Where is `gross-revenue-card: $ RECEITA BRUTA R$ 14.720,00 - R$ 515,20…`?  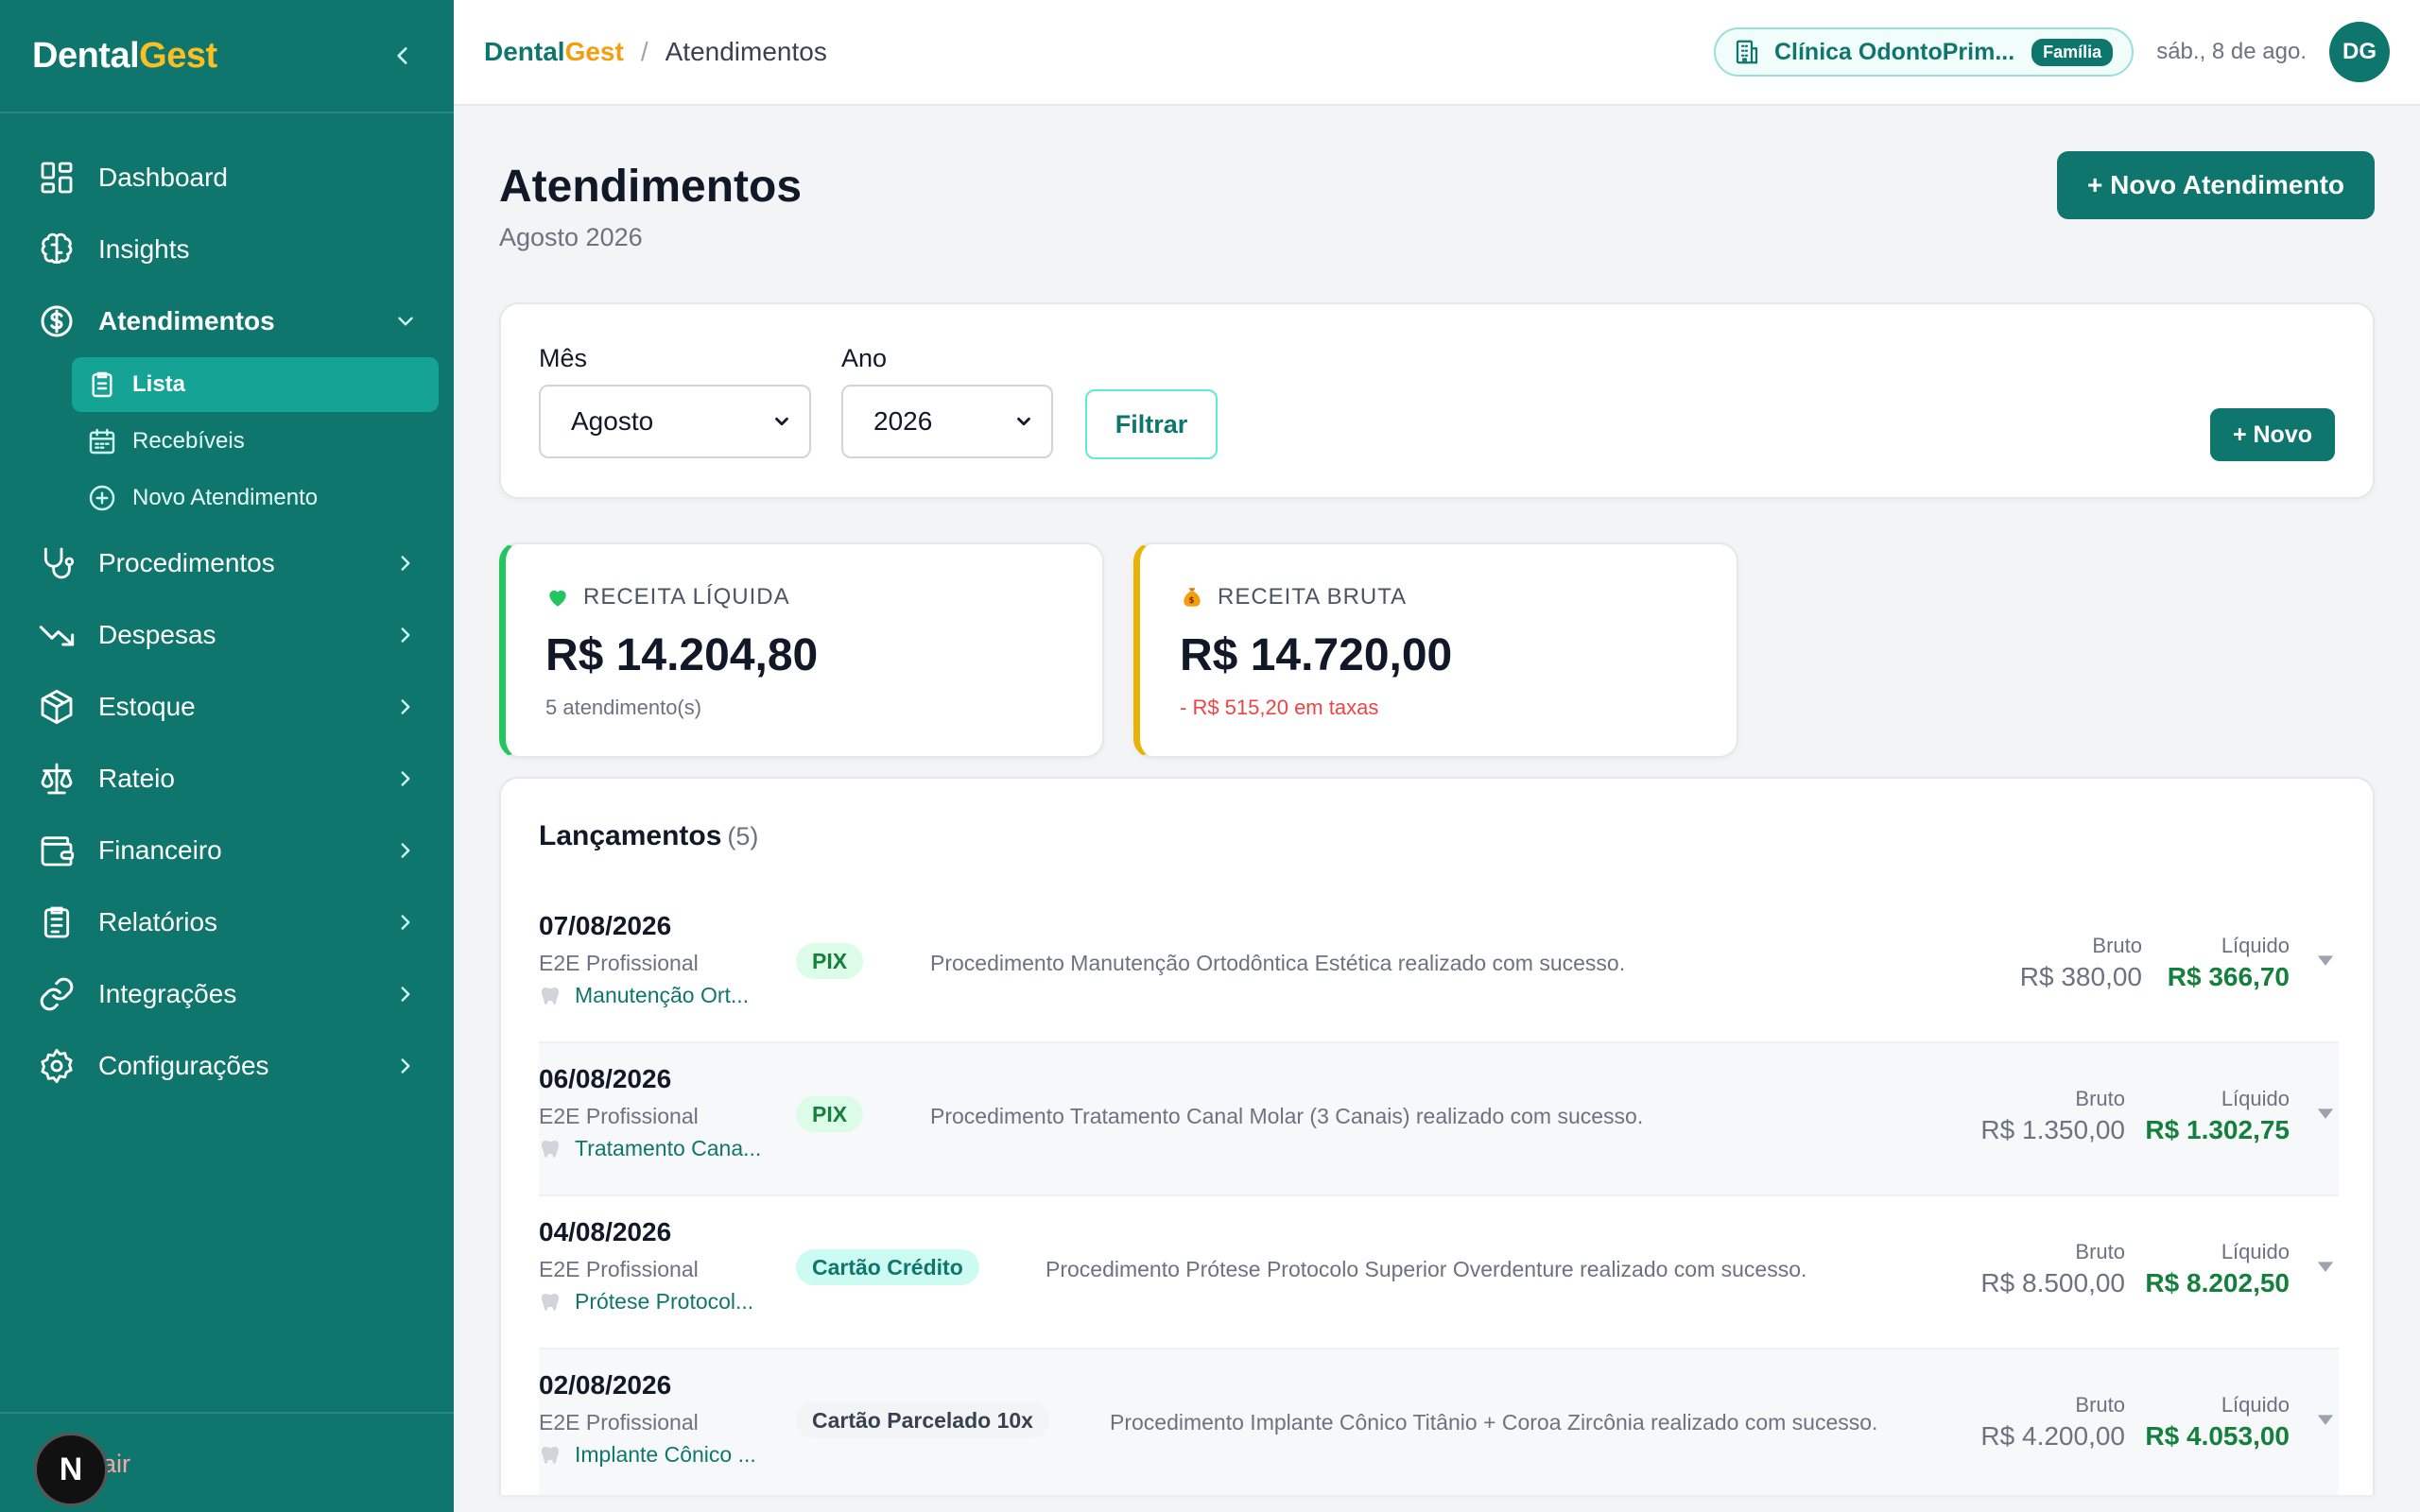
gross-revenue-card: $ RECEITA BRUTA R$ 14.720,00 - R$ 515,20… is located at coordinates (1435, 650).